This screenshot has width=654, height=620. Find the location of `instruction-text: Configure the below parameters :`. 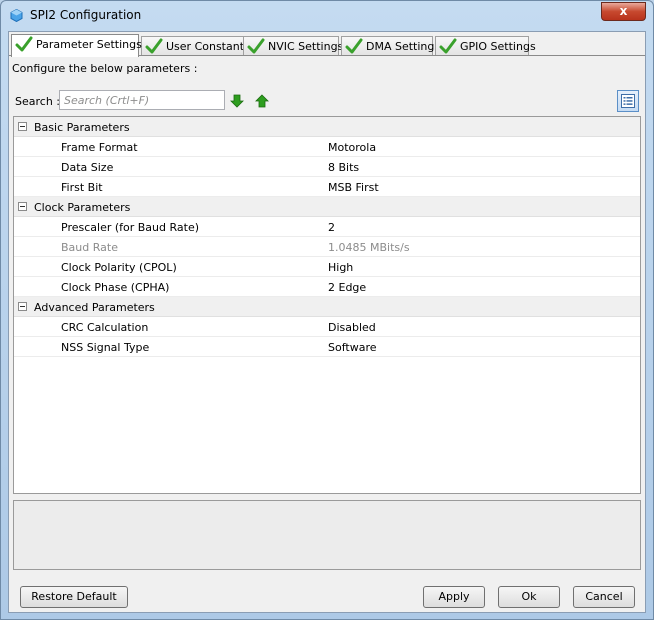

instruction-text: Configure the below parameters : is located at coordinates (105, 68).